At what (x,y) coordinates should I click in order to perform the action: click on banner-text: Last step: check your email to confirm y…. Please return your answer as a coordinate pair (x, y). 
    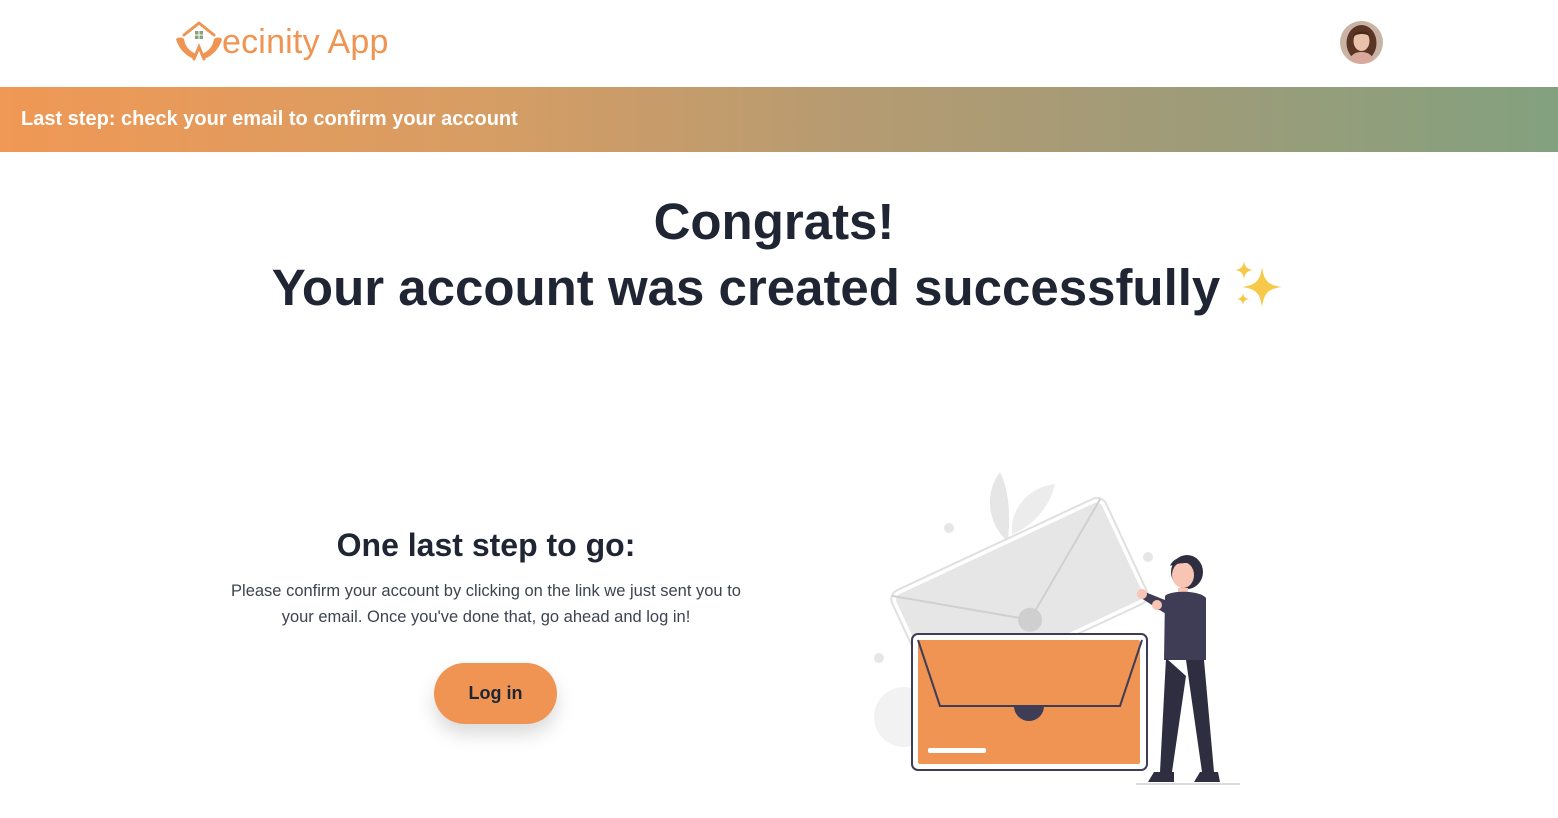
    Looking at the image, I should click on (269, 119).